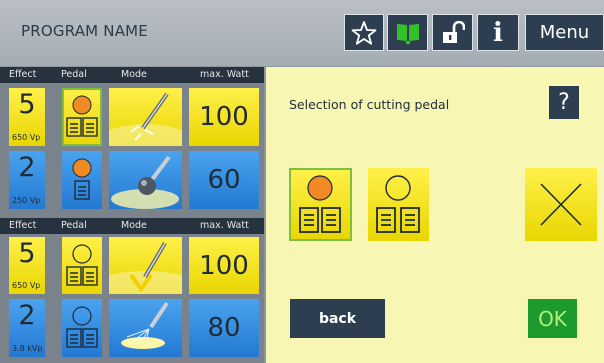  I want to click on unlock-icon, so click(453, 31).